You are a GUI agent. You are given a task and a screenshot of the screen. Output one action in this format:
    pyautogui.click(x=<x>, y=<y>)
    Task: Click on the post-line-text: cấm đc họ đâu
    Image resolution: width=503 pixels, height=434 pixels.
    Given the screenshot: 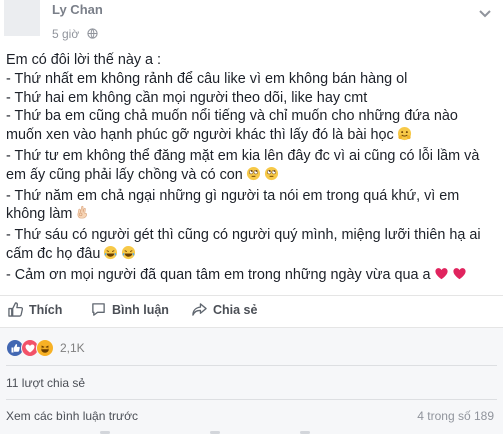 What is the action you would take?
    pyautogui.click(x=53, y=253)
    